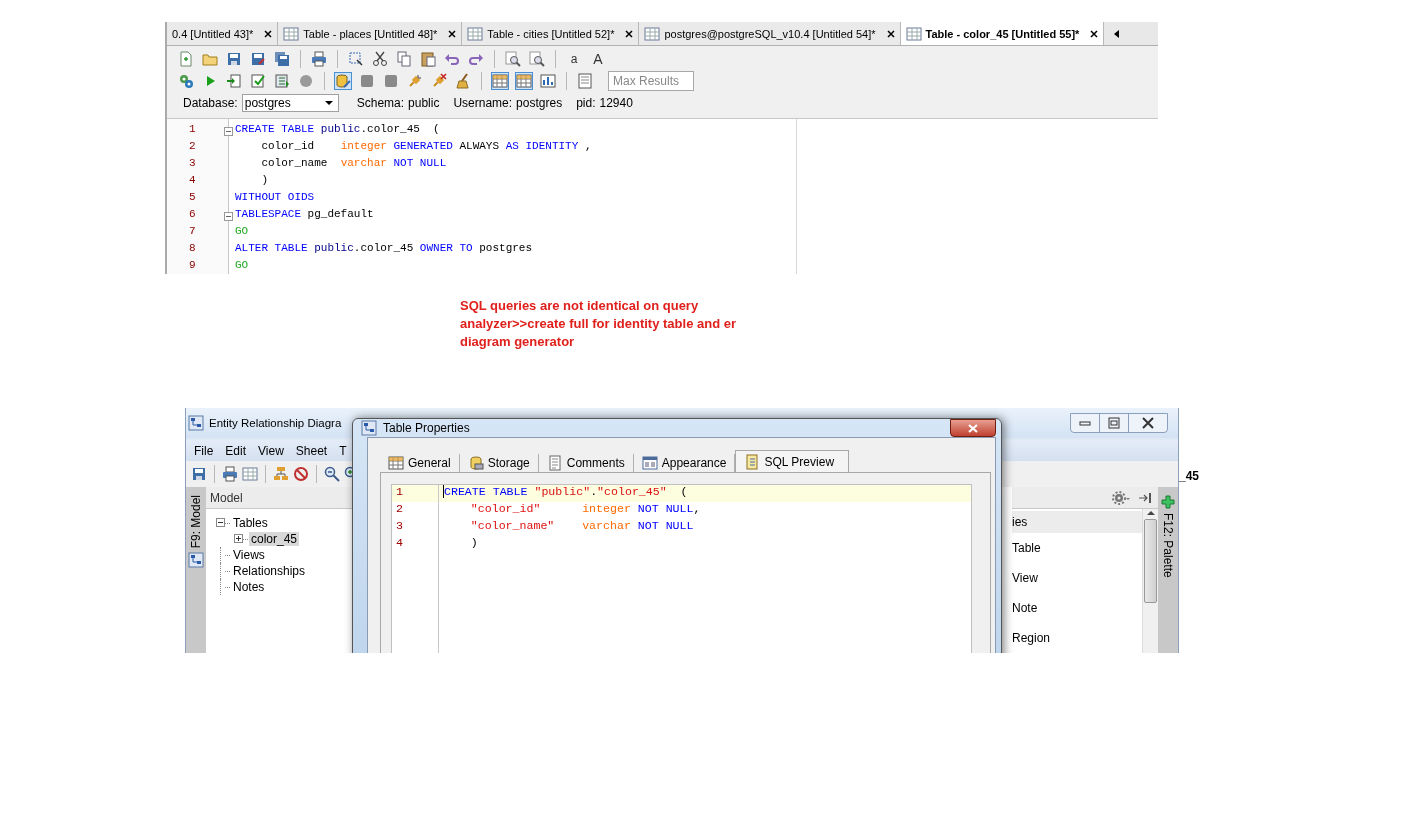 Image resolution: width=1424 pixels, height=816 pixels. What do you see at coordinates (1121, 497) in the screenshot?
I see `gear-icon` at bounding box center [1121, 497].